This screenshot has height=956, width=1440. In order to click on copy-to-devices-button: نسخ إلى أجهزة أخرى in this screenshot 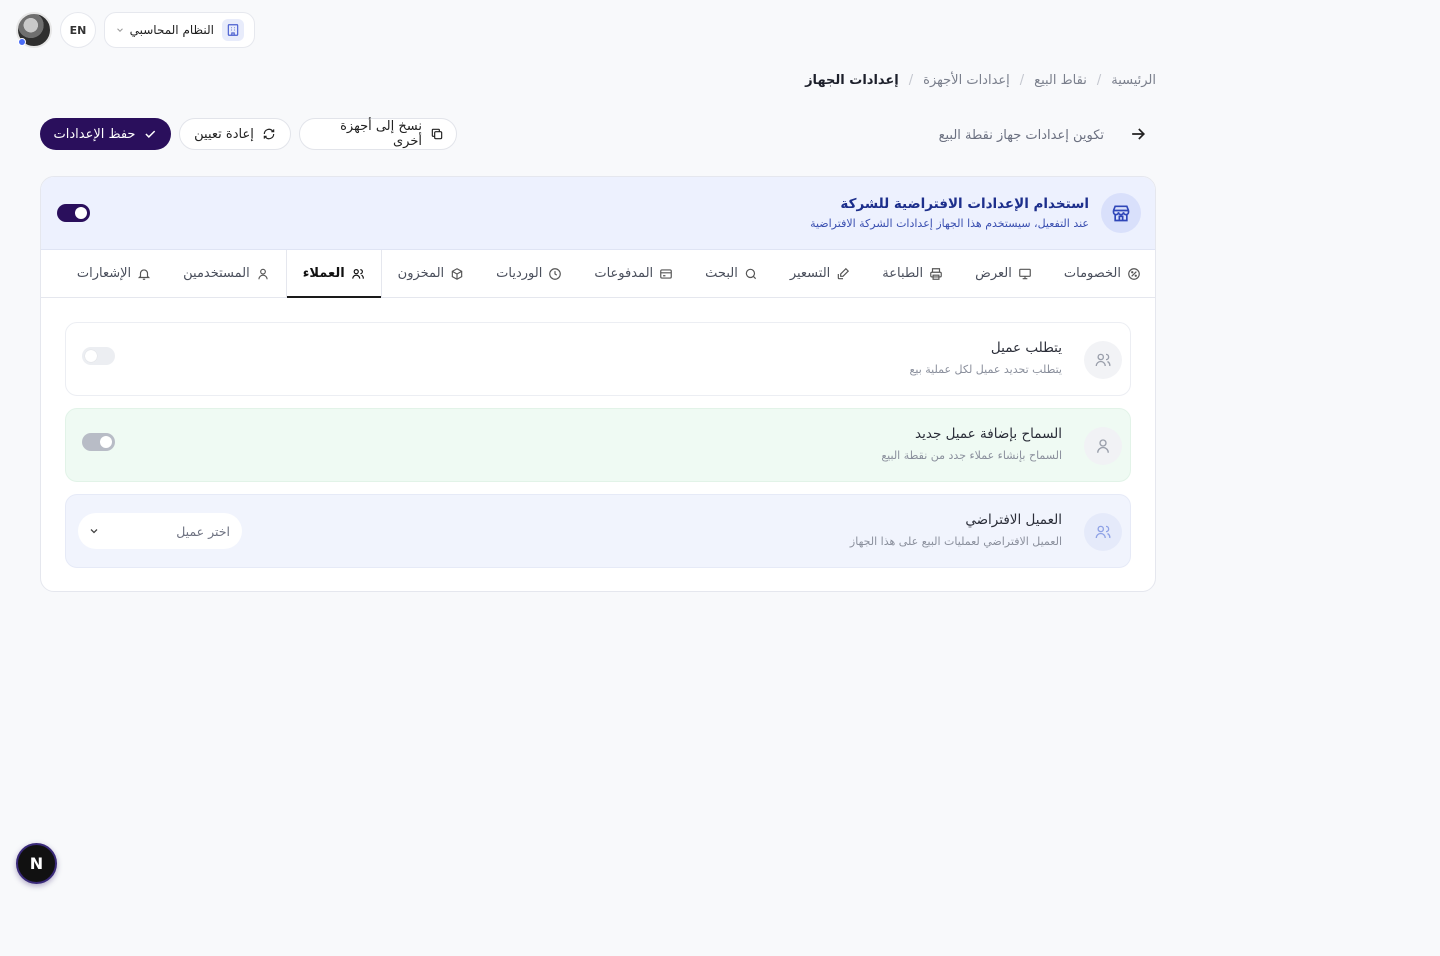, I will do `click(378, 134)`.